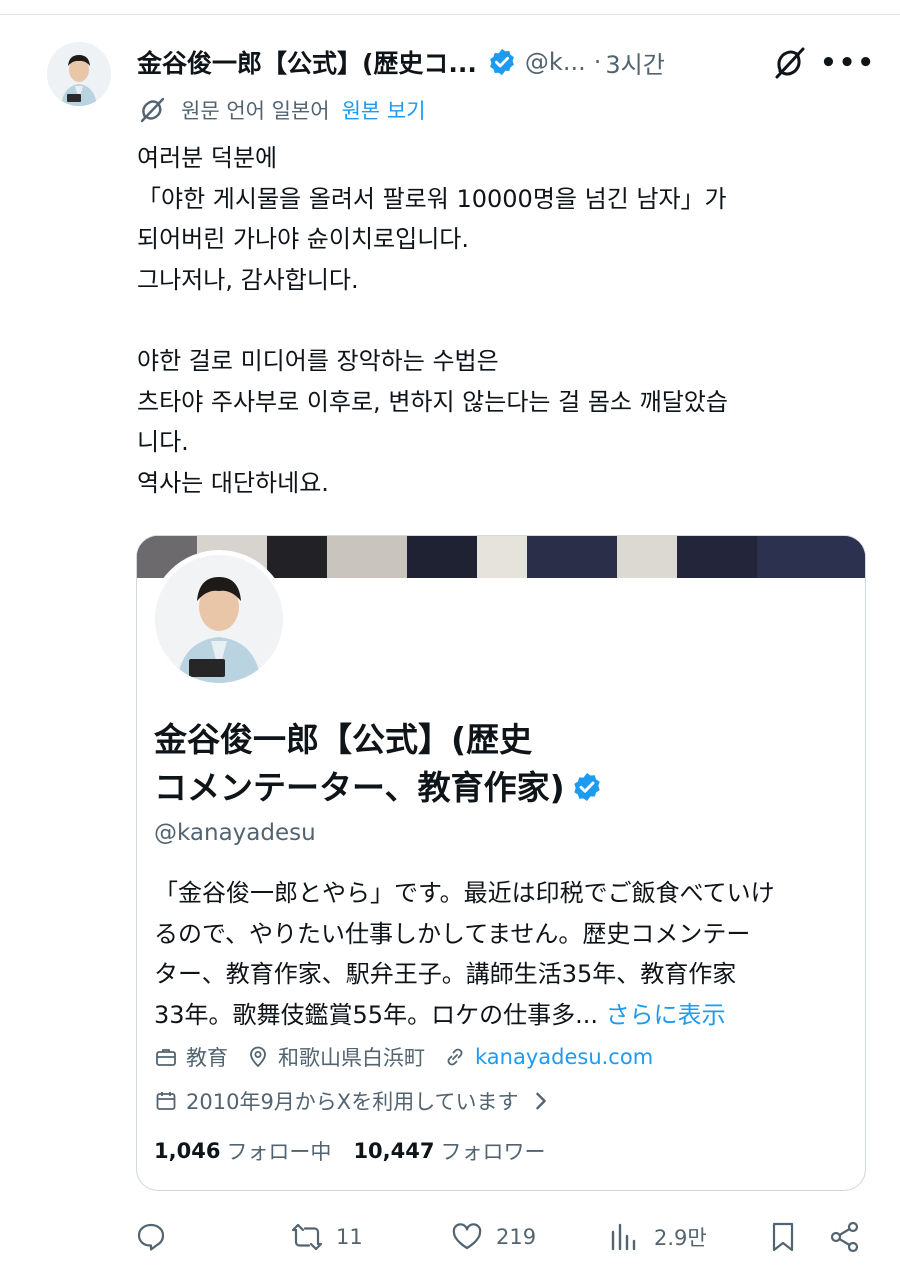 The image size is (900, 1273). I want to click on reply-icon, so click(151, 1237).